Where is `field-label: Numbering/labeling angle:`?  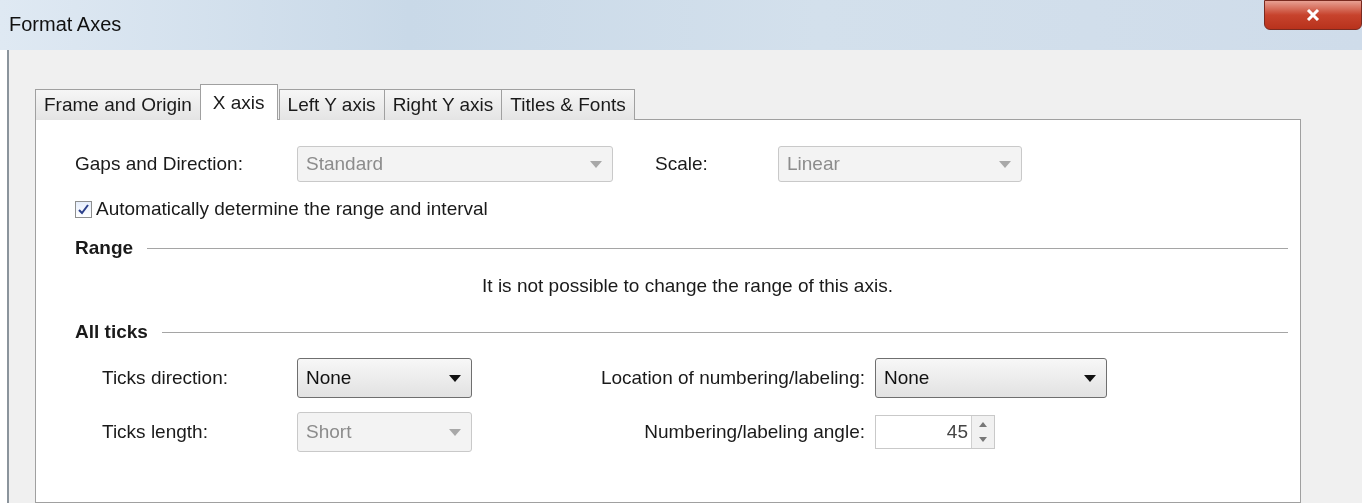 field-label: Numbering/labeling angle: is located at coordinates (754, 431).